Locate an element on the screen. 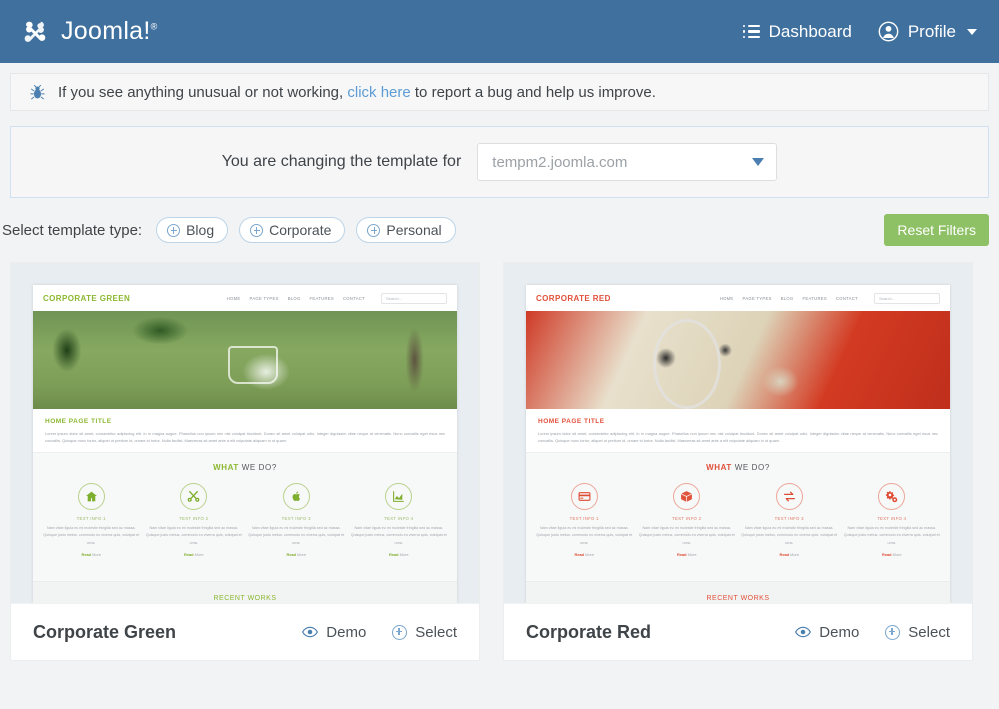  filter-pill-personal-label: Personal is located at coordinates (414, 230).